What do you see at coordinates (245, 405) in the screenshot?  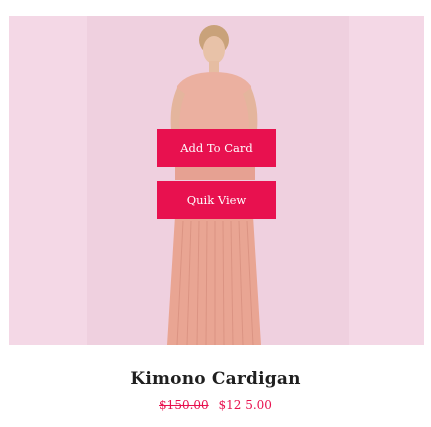 I see `sale-price: $12 5.00` at bounding box center [245, 405].